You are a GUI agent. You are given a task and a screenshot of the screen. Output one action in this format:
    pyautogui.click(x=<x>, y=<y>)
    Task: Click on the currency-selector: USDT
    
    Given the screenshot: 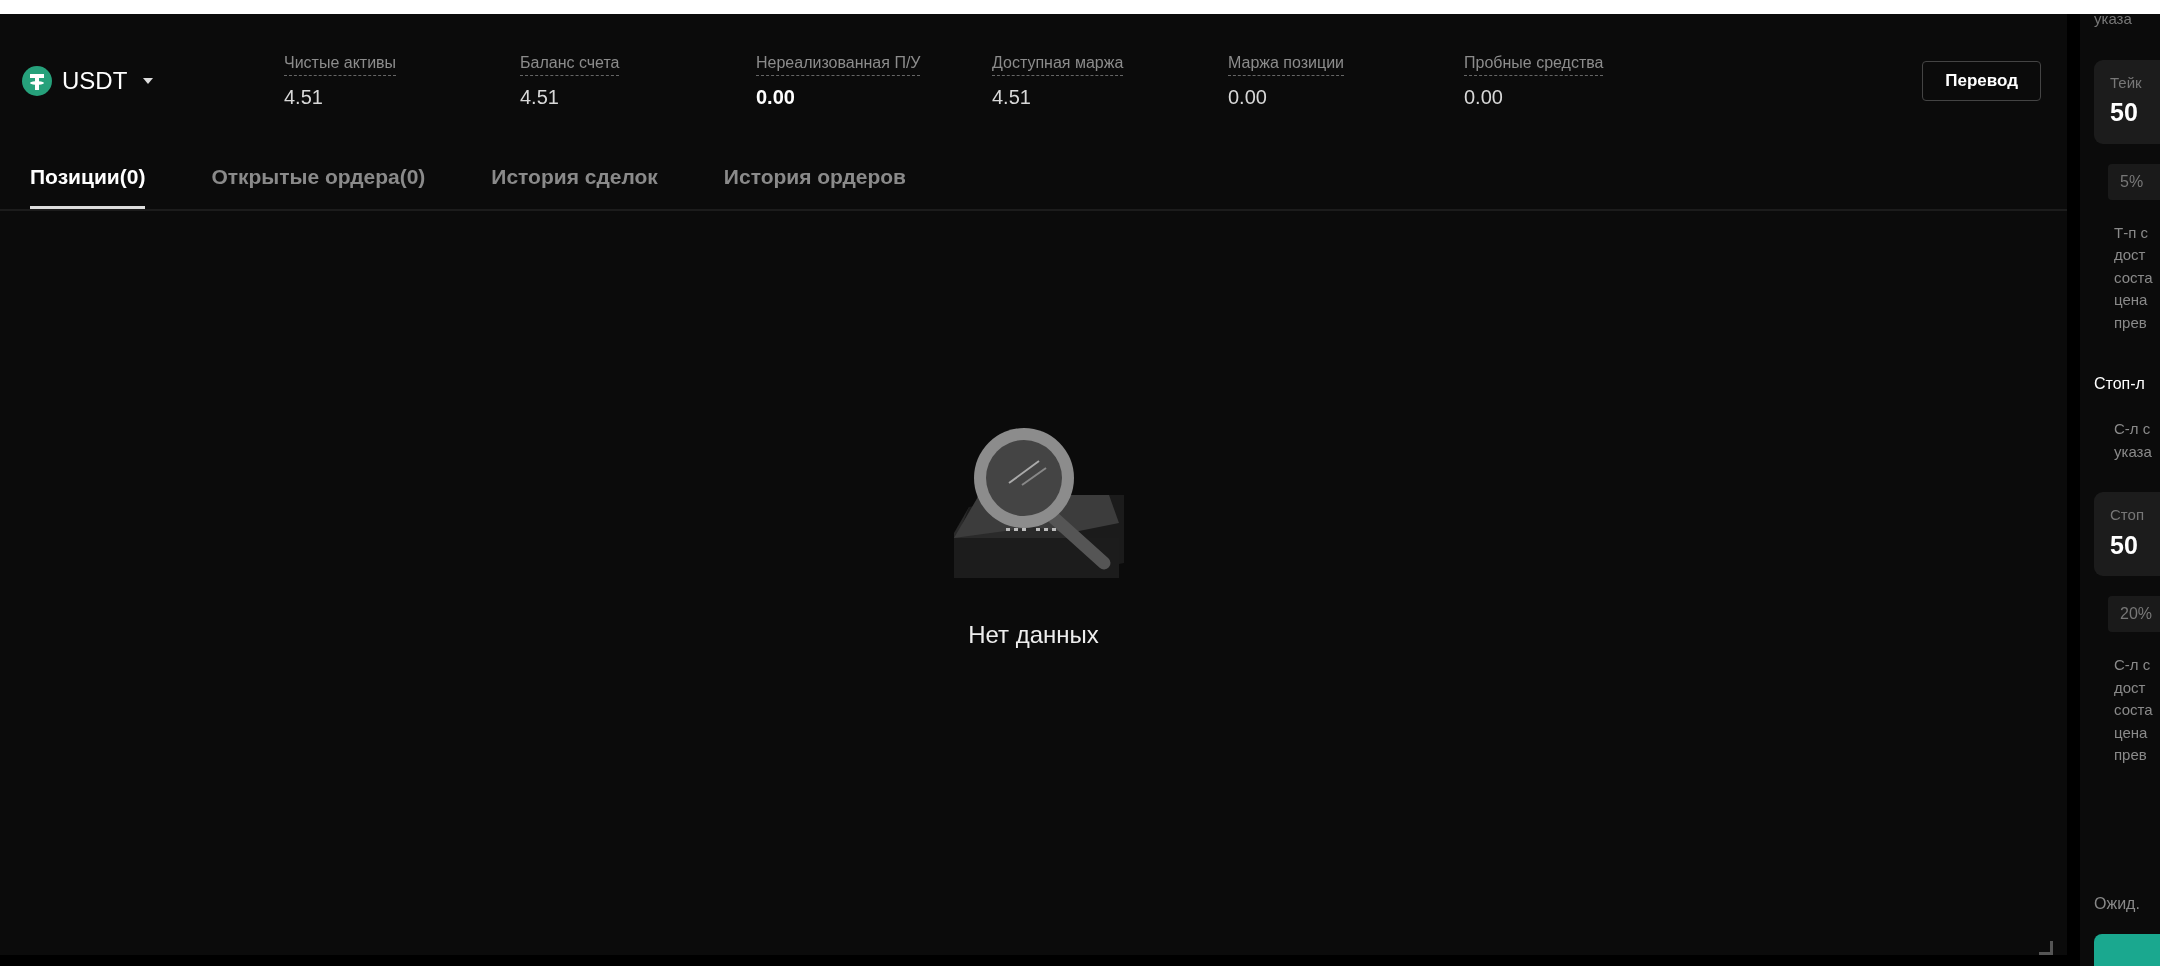 What is the action you would take?
    pyautogui.click(x=108, y=81)
    